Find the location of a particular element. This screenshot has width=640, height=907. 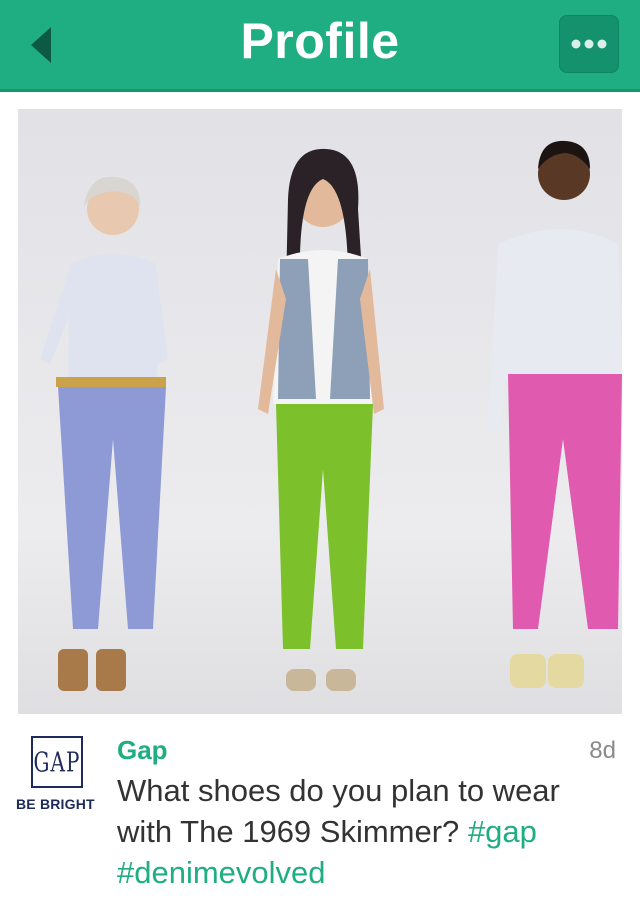

post-author: Gap is located at coordinates (142, 750).